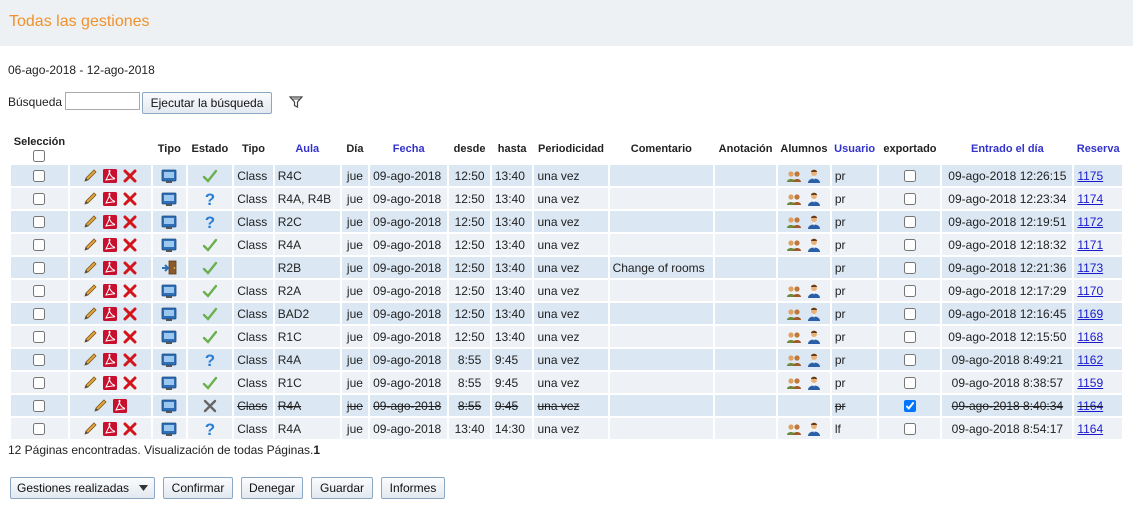 This screenshot has height=511, width=1133. Describe the element at coordinates (1090, 314) in the screenshot. I see `reserva-link: 1169` at that location.